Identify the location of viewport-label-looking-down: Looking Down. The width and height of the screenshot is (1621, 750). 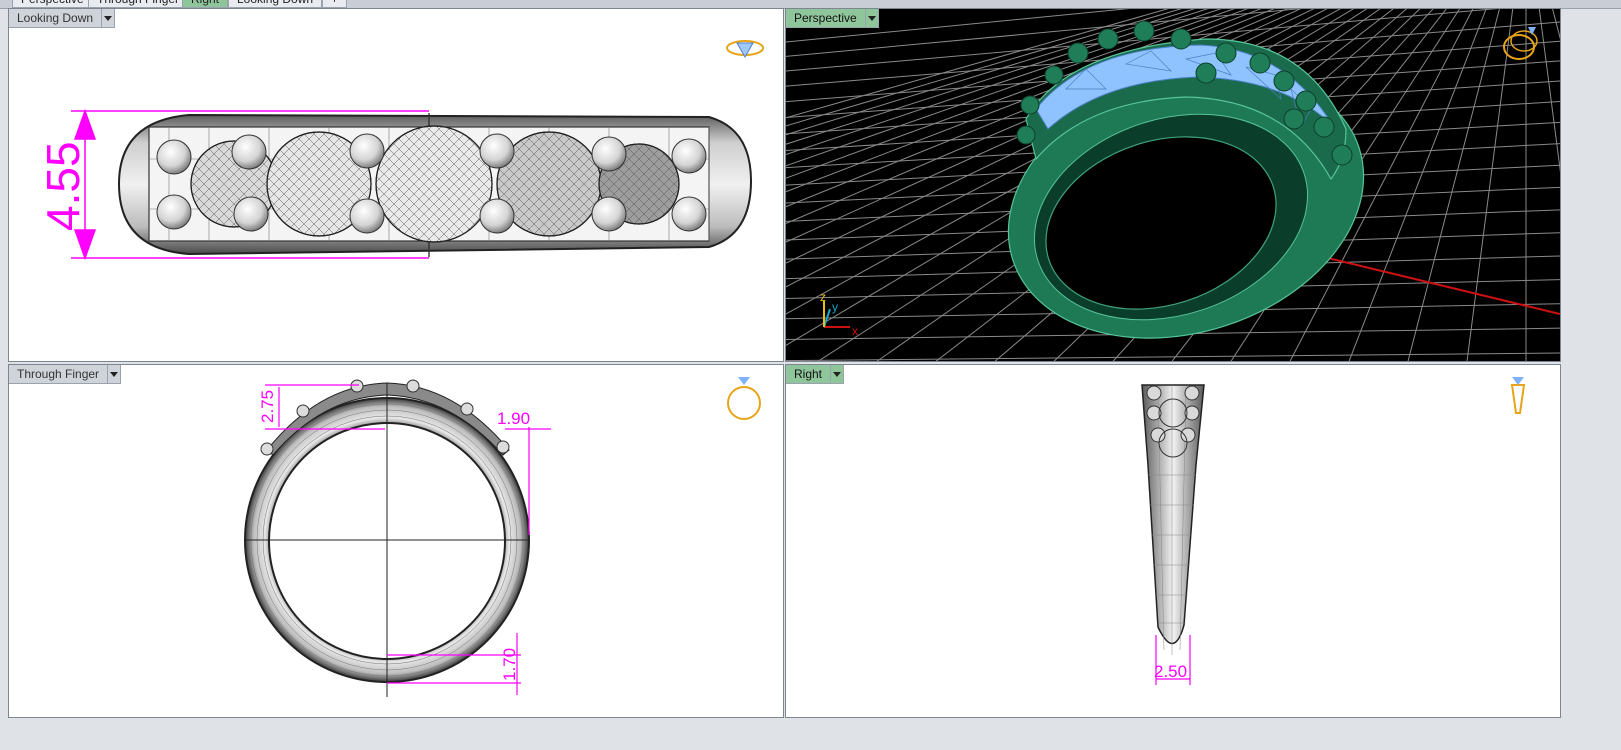
(62, 18).